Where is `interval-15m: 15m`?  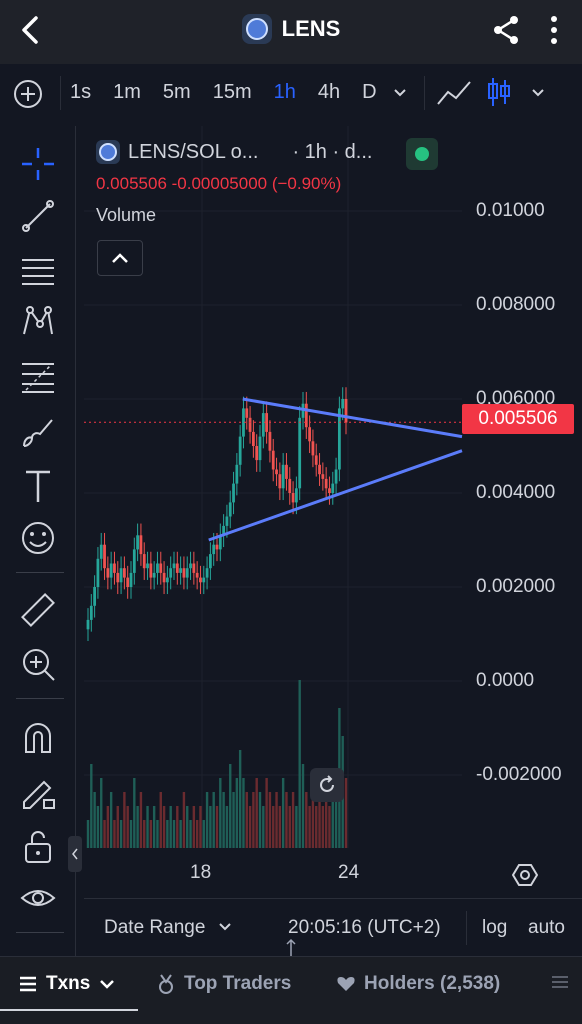 interval-15m: 15m is located at coordinates (232, 92).